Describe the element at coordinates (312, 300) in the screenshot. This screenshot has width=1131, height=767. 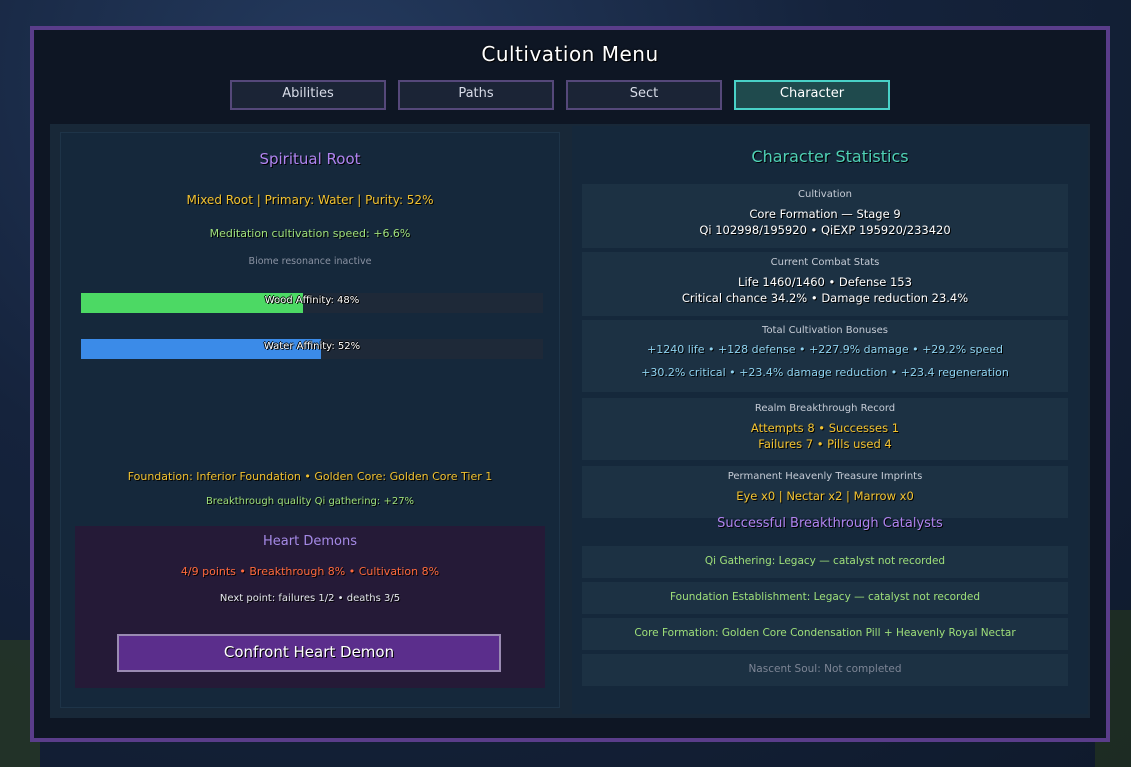
I see `wood-affinity-label: Wood Affinity: 48%` at that location.